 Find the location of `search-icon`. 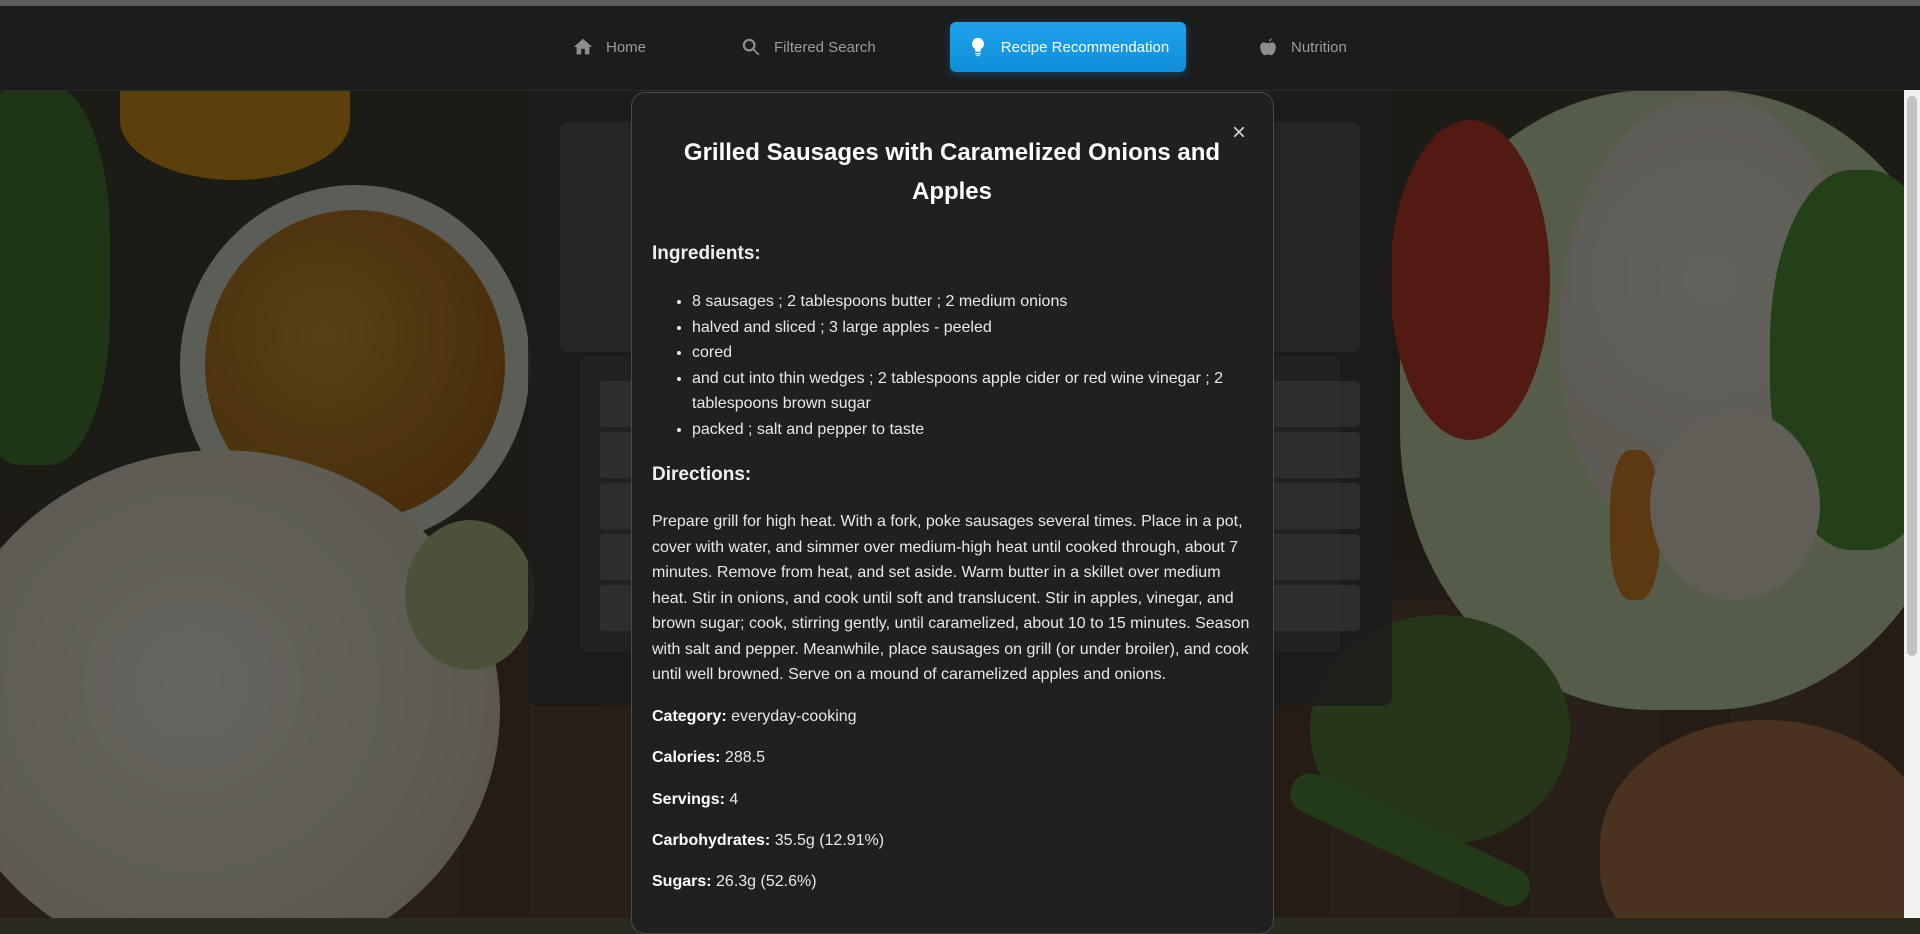

search-icon is located at coordinates (751, 47).